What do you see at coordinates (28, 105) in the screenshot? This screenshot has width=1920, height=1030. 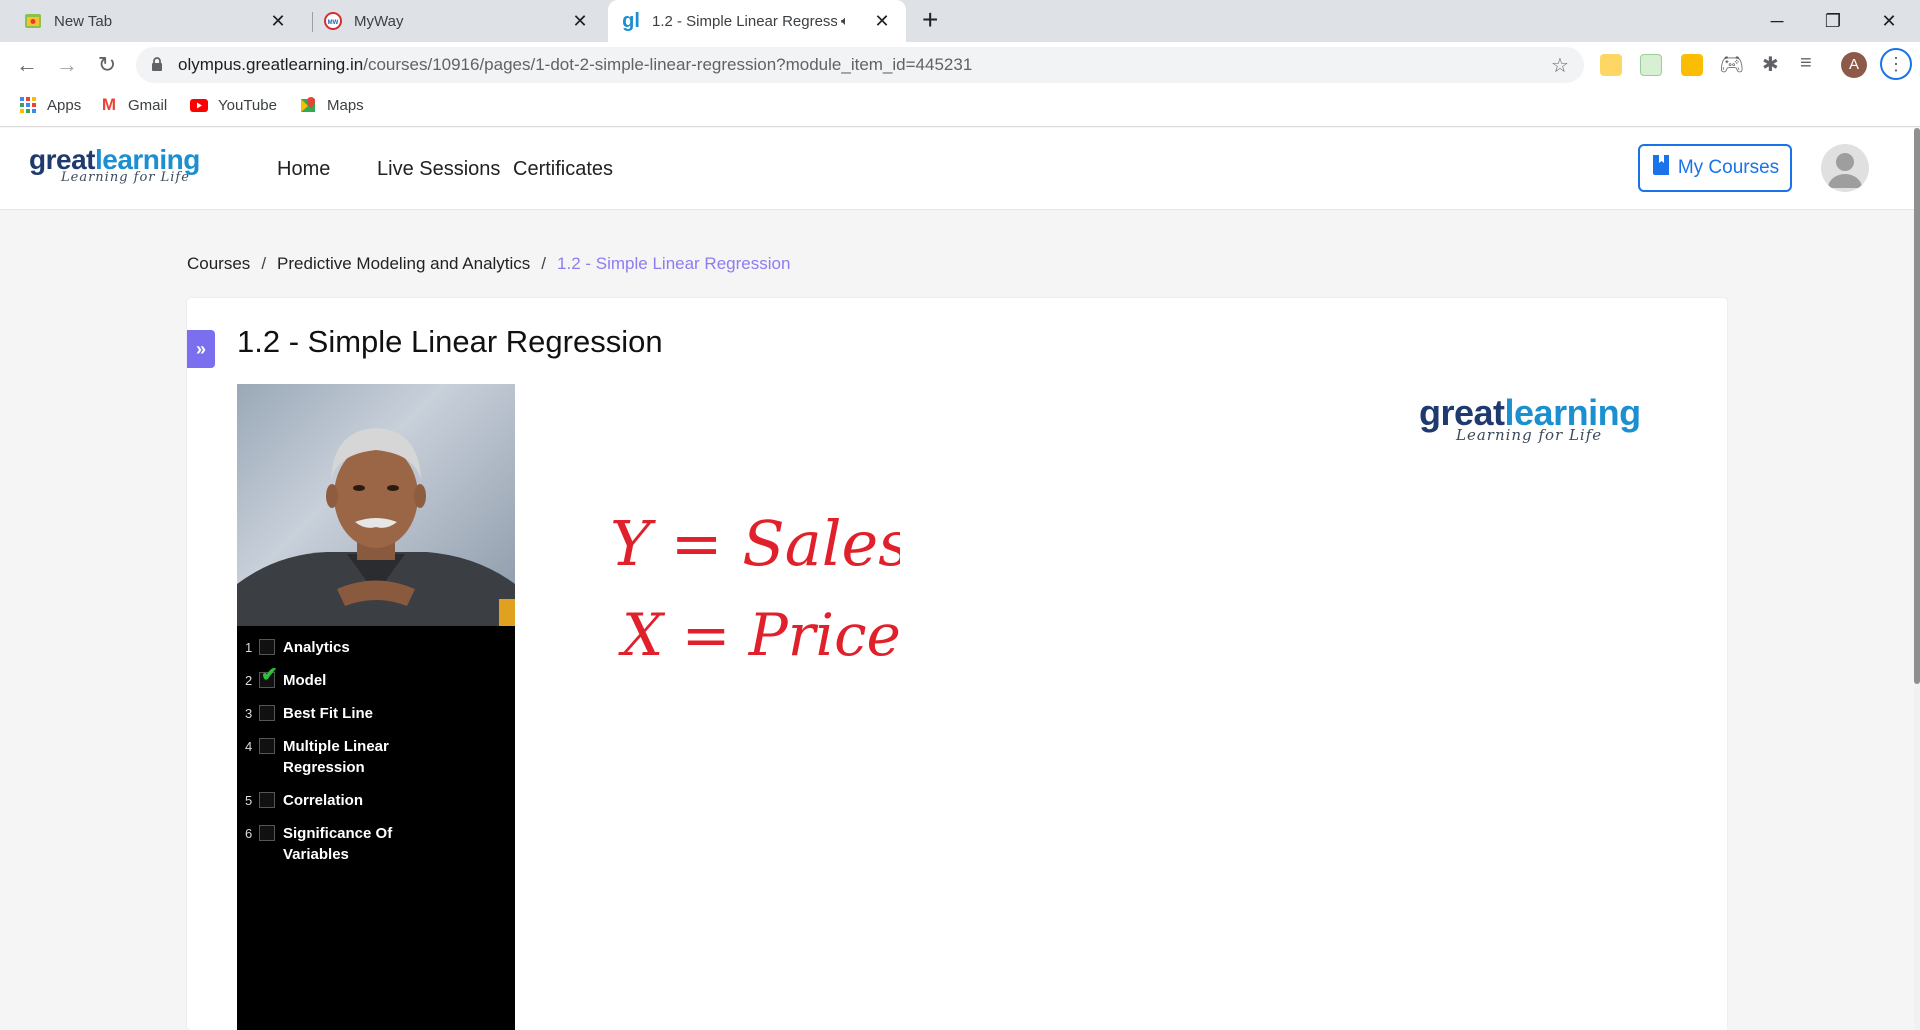 I see `apps-grid-icon` at bounding box center [28, 105].